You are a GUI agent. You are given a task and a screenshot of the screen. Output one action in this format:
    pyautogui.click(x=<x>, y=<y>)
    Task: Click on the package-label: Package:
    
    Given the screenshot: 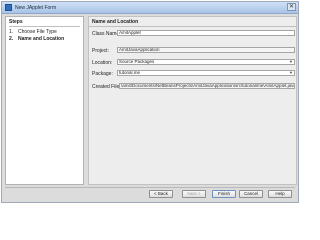 What is the action you would take?
    pyautogui.click(x=102, y=74)
    